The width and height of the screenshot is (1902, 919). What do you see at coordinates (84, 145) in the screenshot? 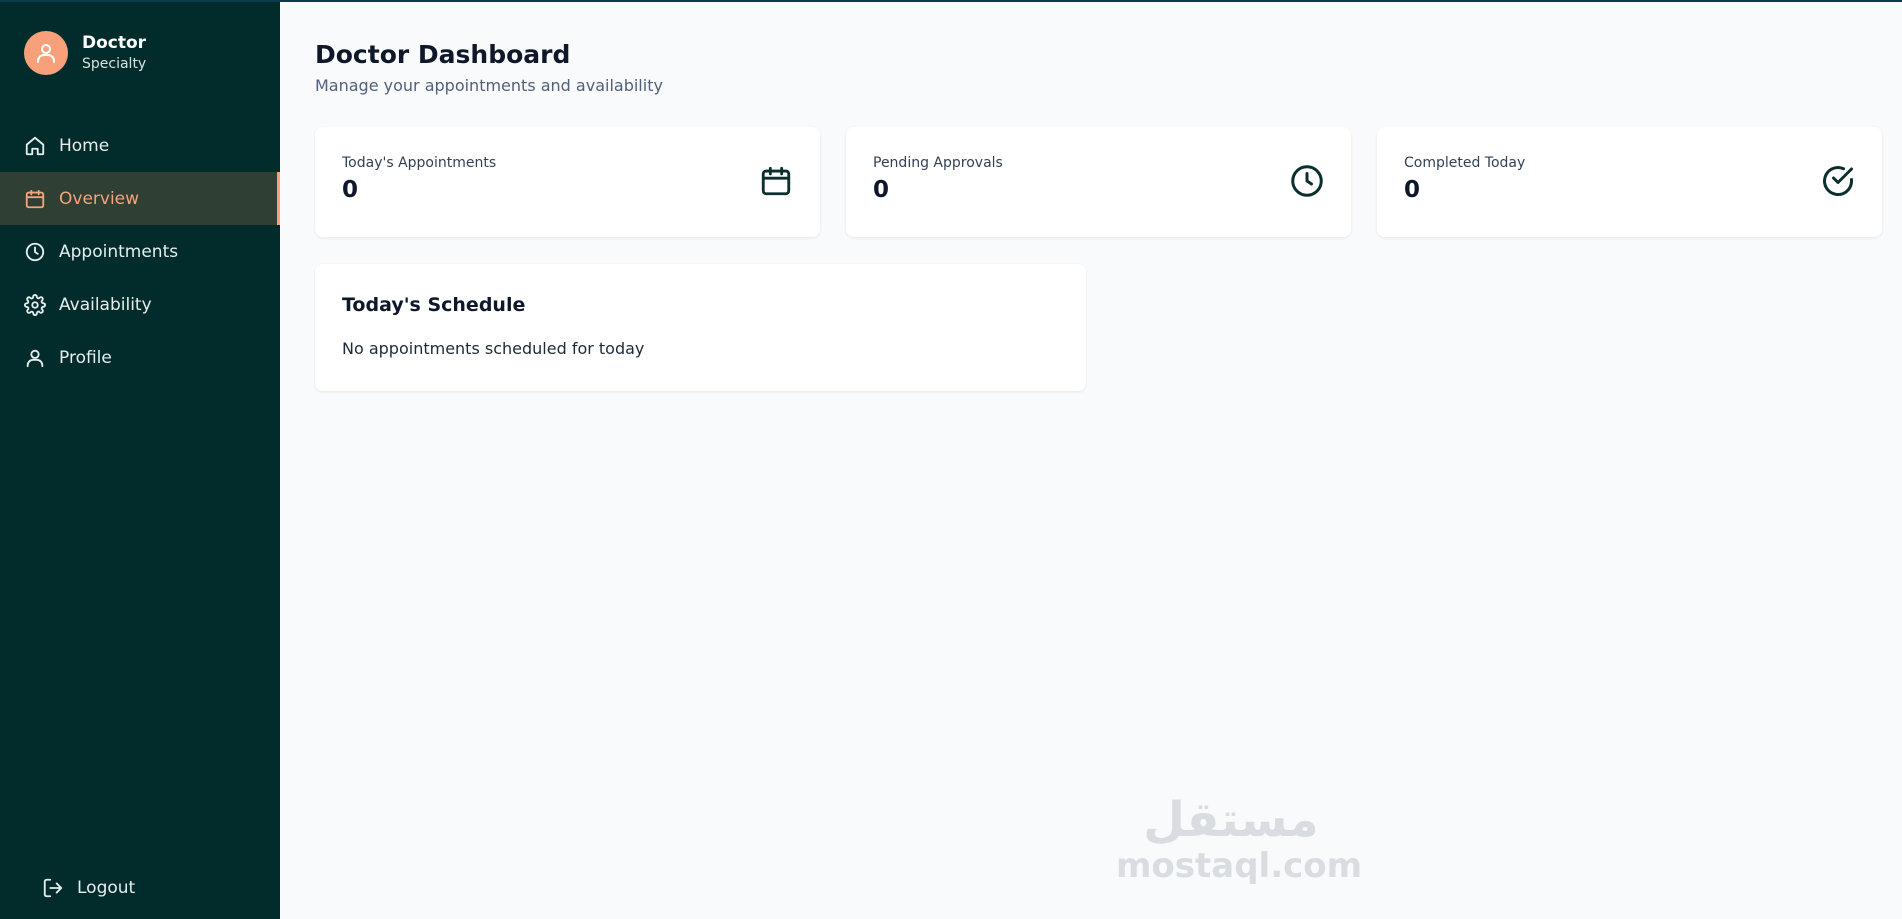
I see `sidebar-item-label: Home` at bounding box center [84, 145].